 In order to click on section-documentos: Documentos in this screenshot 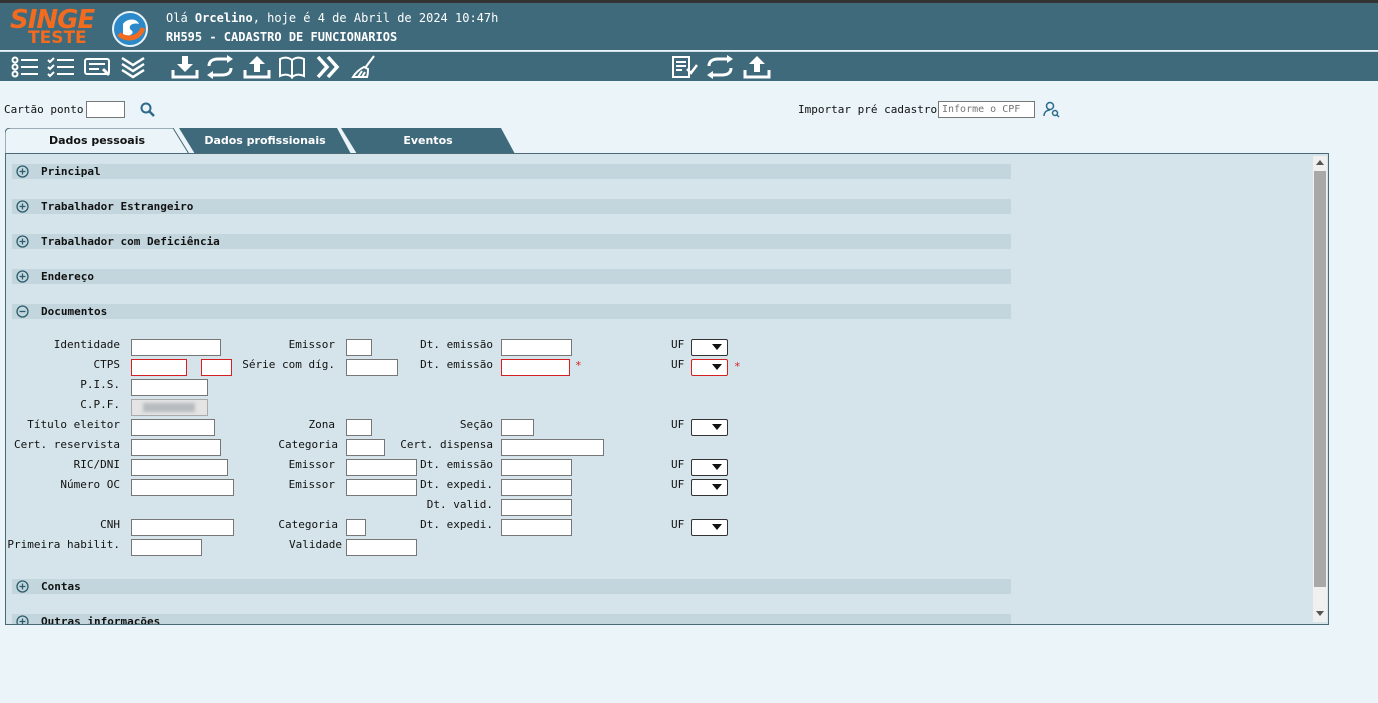, I will do `click(511, 311)`.